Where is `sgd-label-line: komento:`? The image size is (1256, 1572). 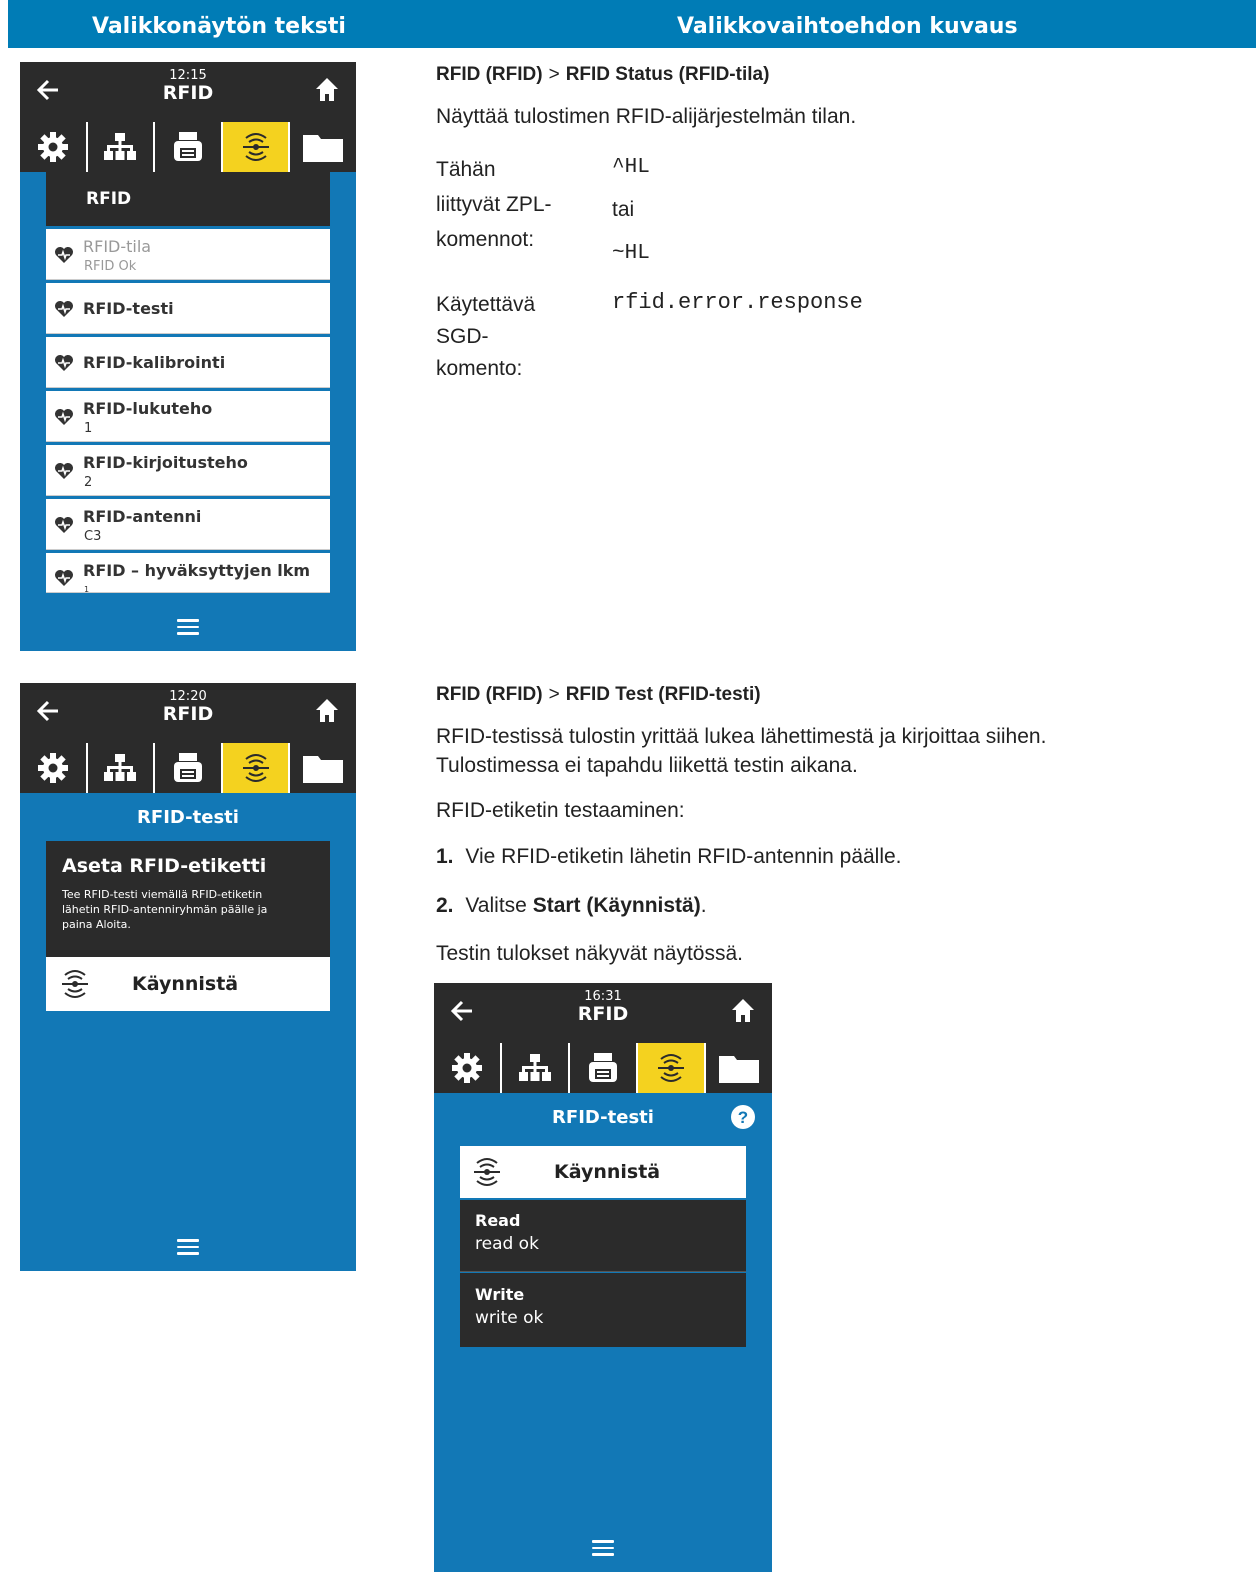
sgd-label-line: komento: is located at coordinates (479, 368).